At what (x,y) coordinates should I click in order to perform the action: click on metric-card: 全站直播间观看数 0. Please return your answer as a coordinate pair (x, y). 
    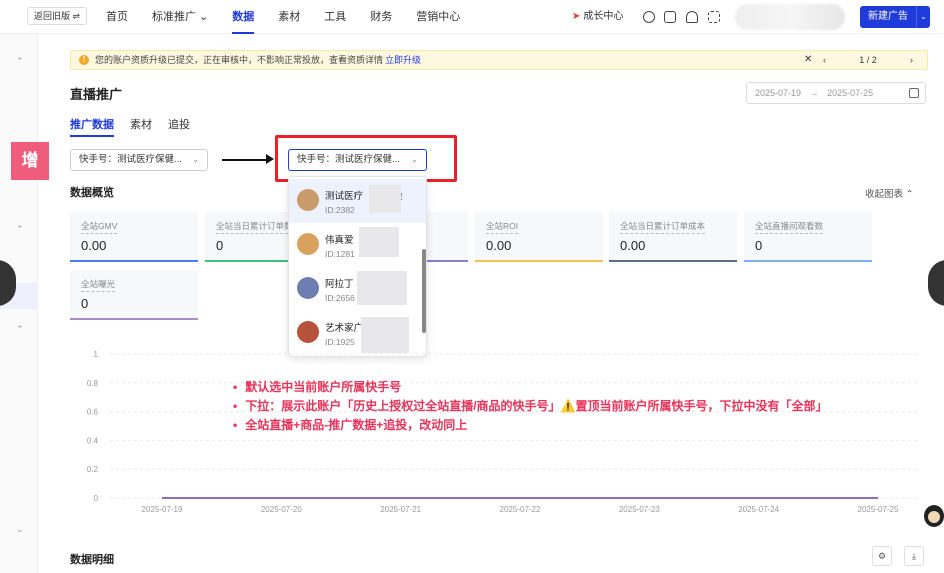
    Looking at the image, I should click on (808, 237).